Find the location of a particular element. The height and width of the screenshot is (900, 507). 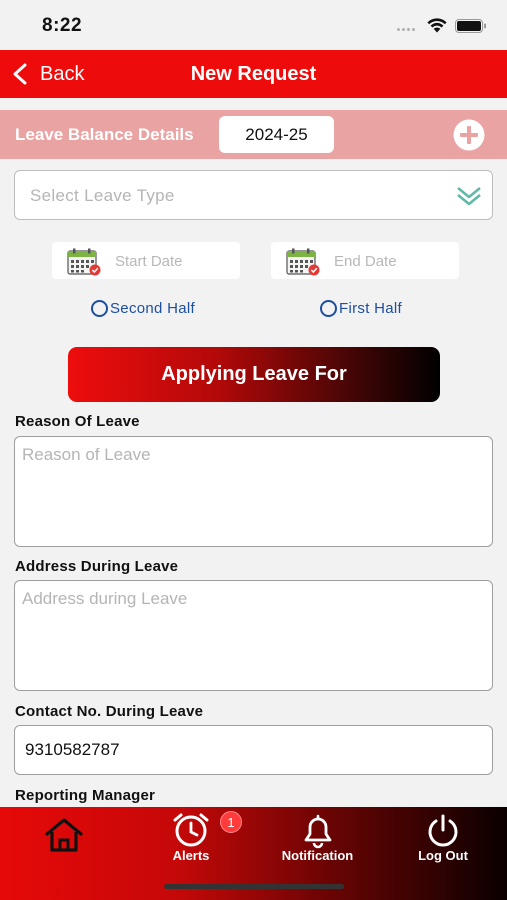

battery-icon is located at coordinates (470, 26).